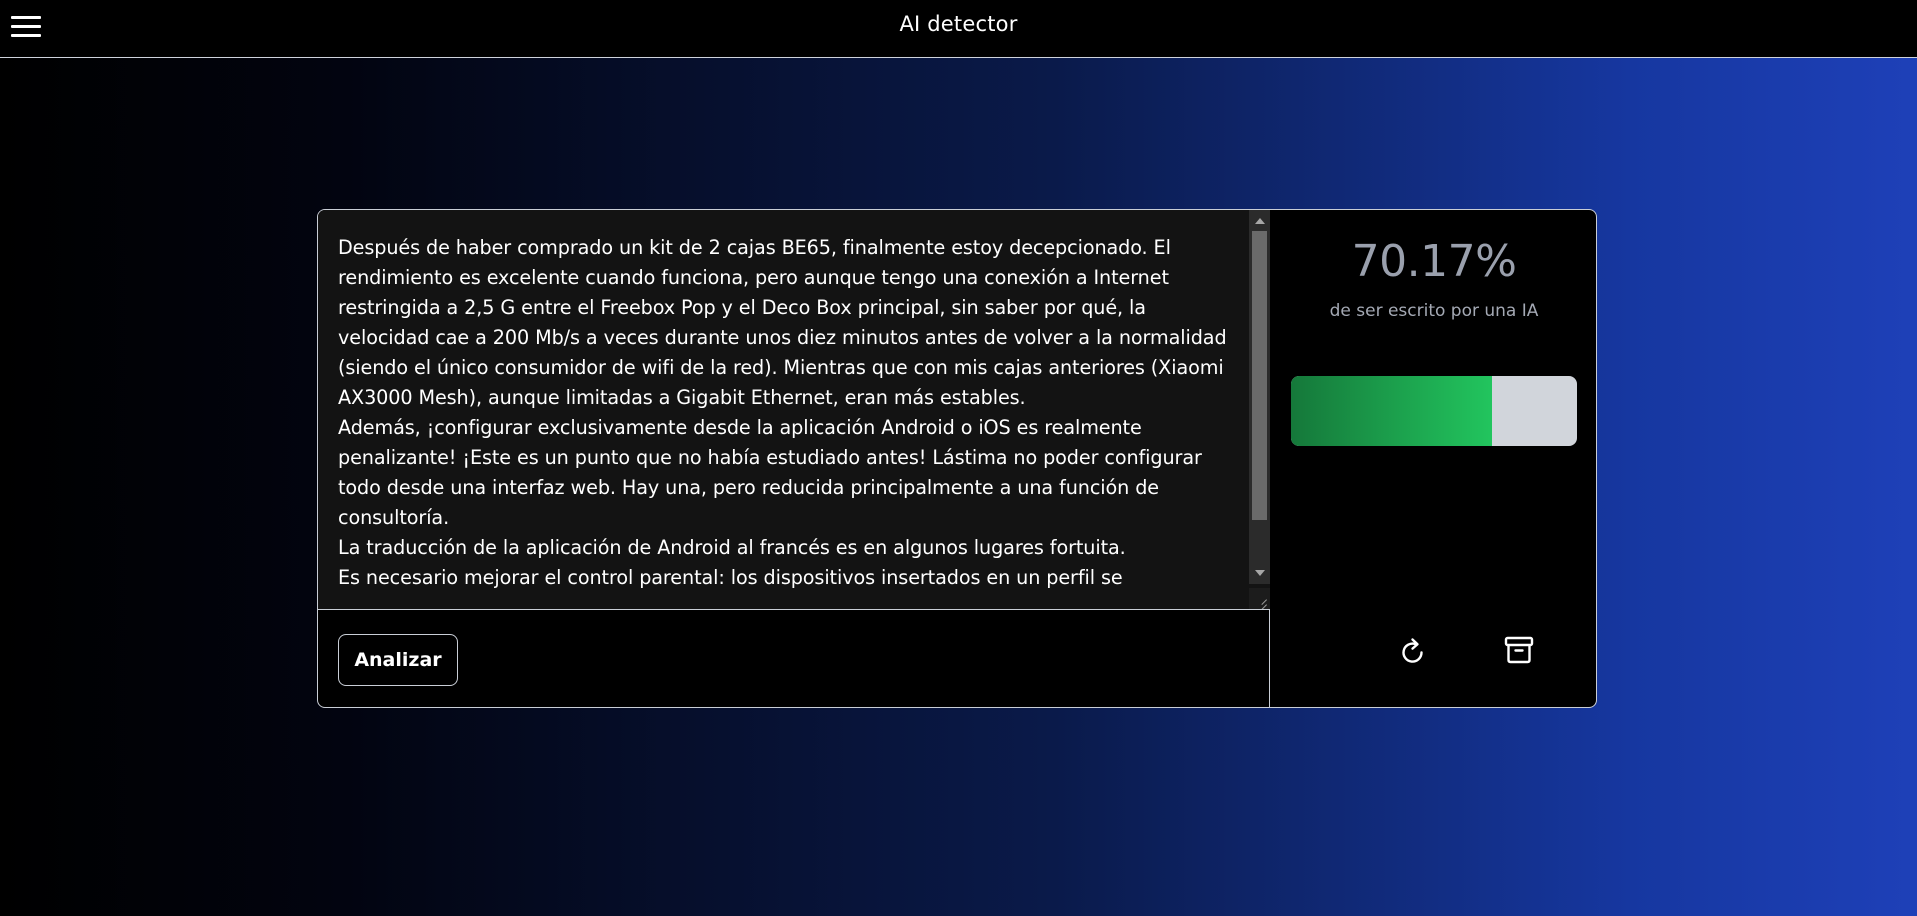  Describe the element at coordinates (958, 24) in the screenshot. I see `app-title: AI detector` at that location.